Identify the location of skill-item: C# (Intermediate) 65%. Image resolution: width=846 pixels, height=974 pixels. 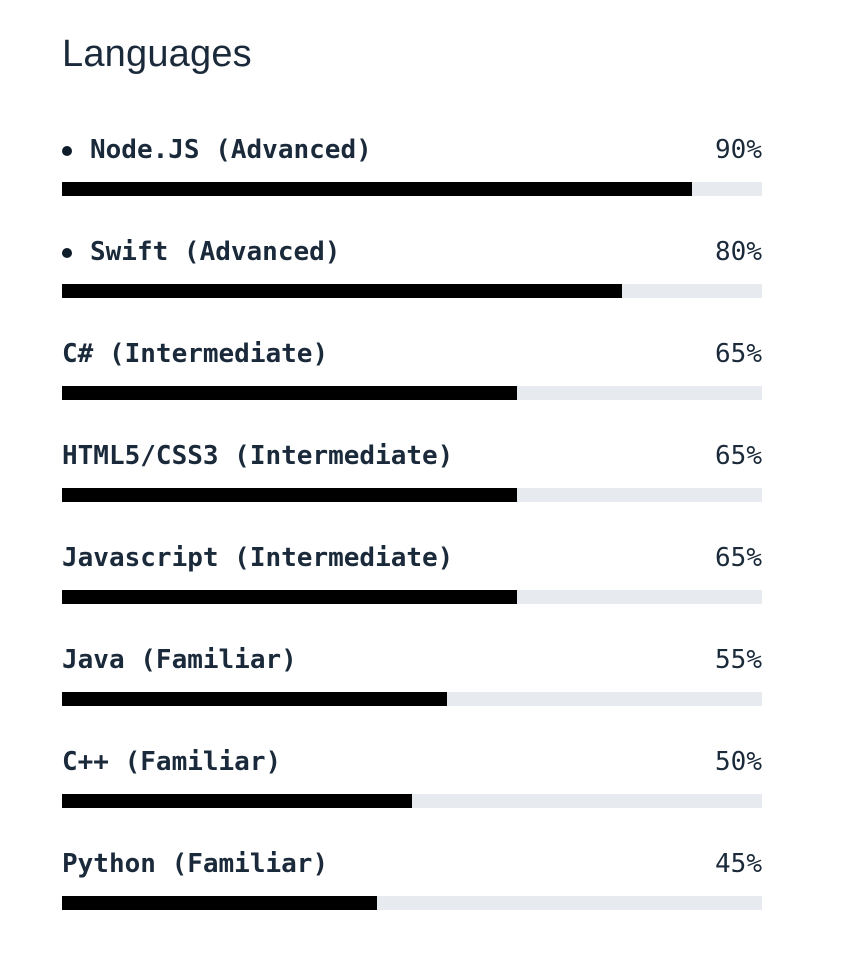
(412, 383).